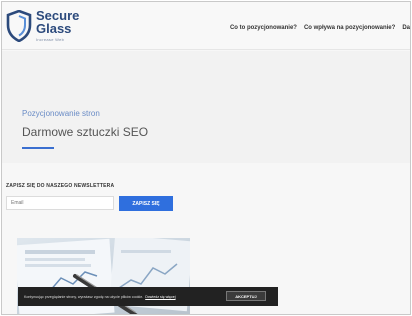 This screenshot has height=316, width=412. What do you see at coordinates (349, 28) in the screenshot?
I see `nav-item-co-wplywa-na-pozycjonowanie: Co wpływa na pozycjonowanie?` at bounding box center [349, 28].